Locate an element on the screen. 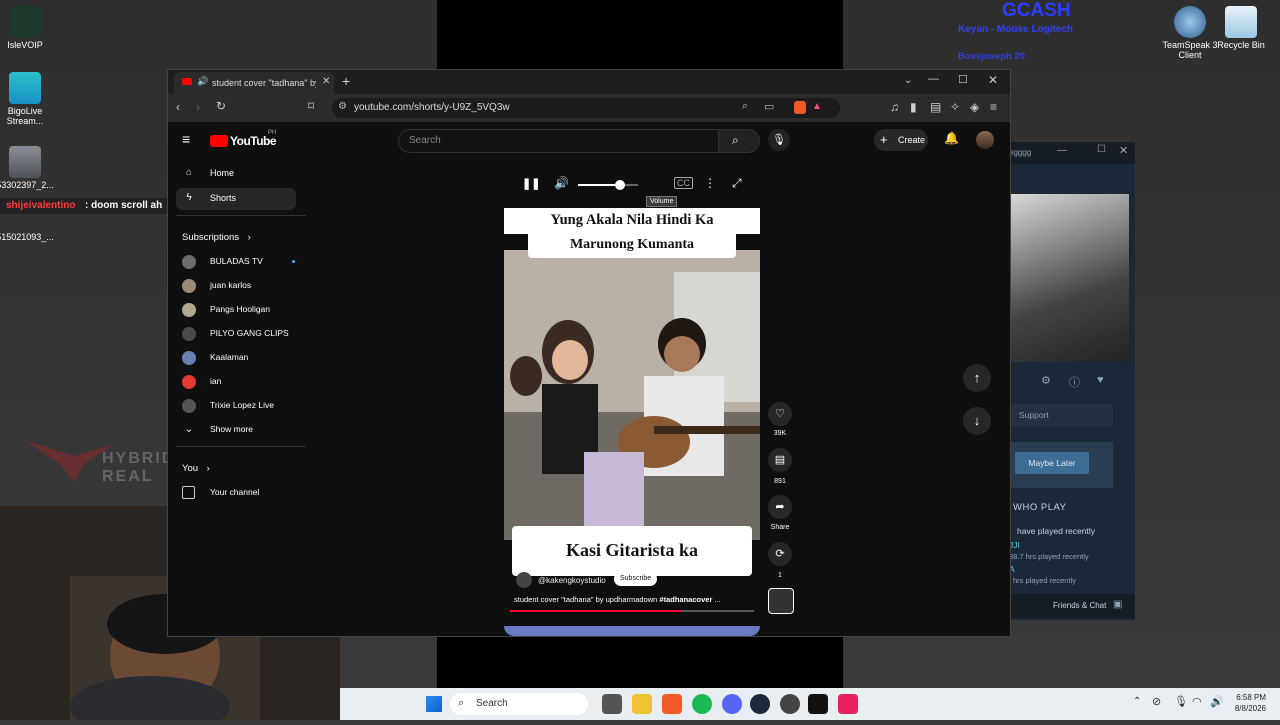  taskbar-search: ⌕ Search is located at coordinates (519, 704).